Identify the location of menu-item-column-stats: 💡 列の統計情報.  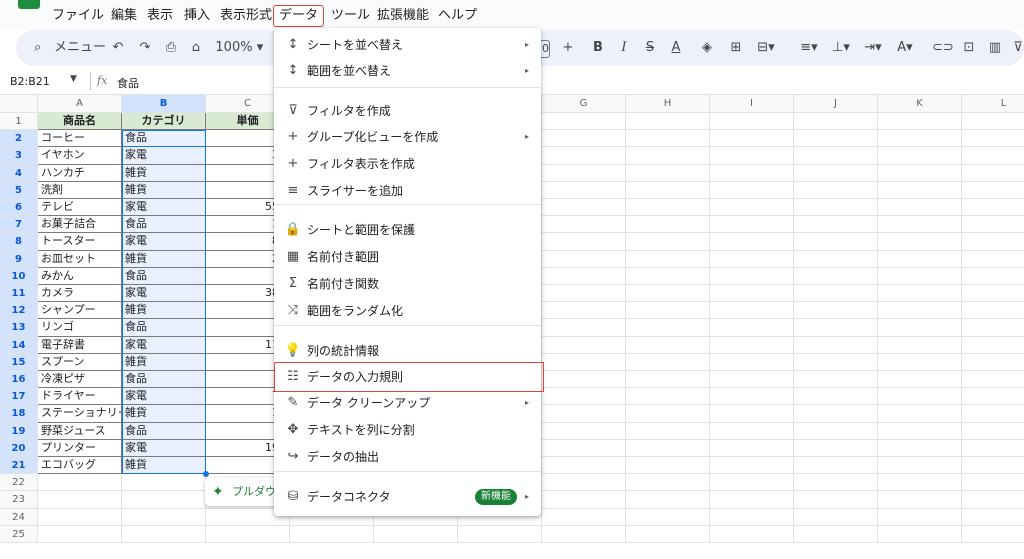
(407, 351).